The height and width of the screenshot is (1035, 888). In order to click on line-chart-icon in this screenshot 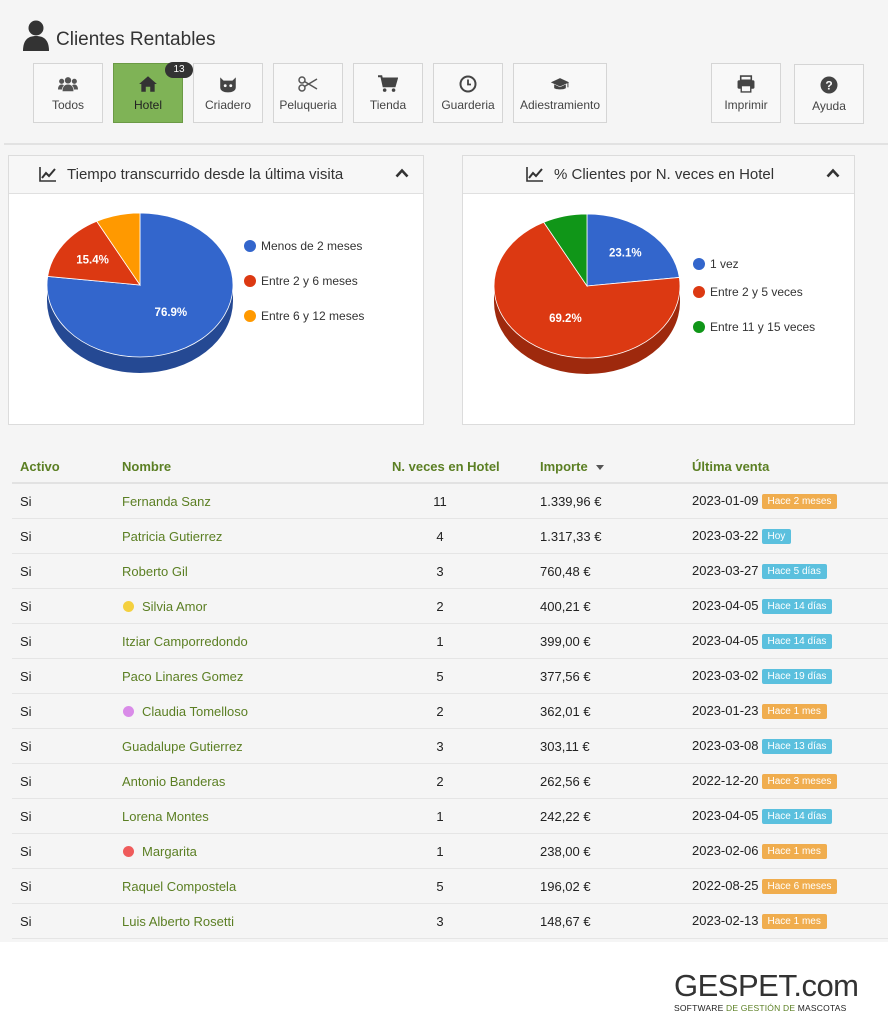, I will do `click(534, 174)`.